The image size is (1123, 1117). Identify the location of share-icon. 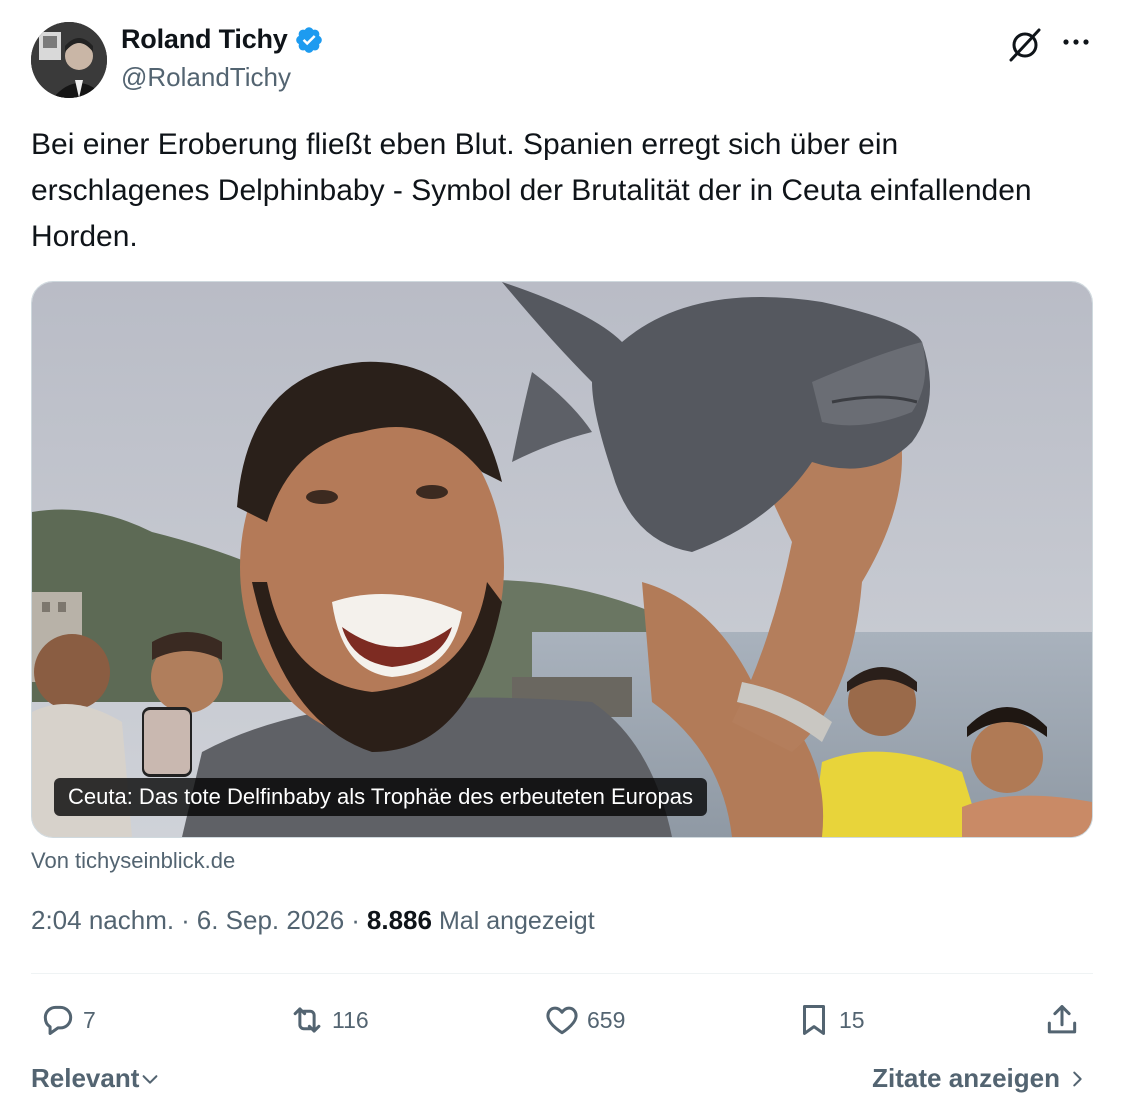
(1062, 1019).